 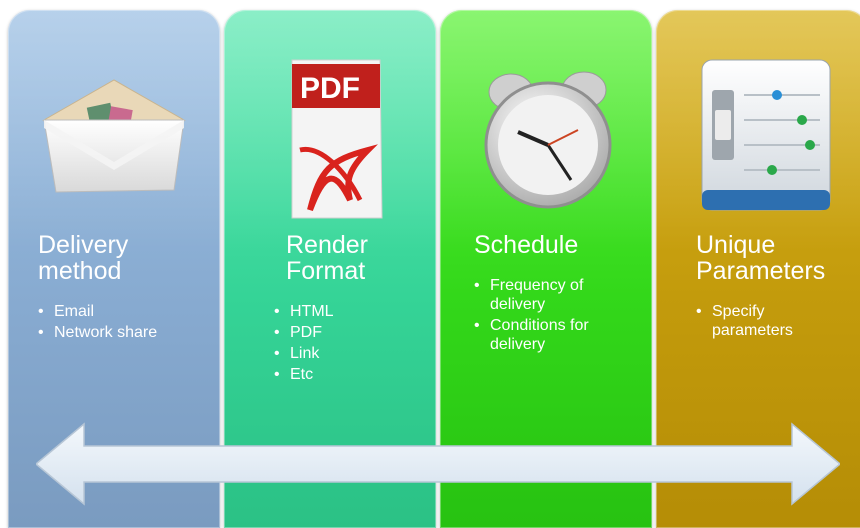 I want to click on double-headed-arrow-icon, so click(x=438, y=464).